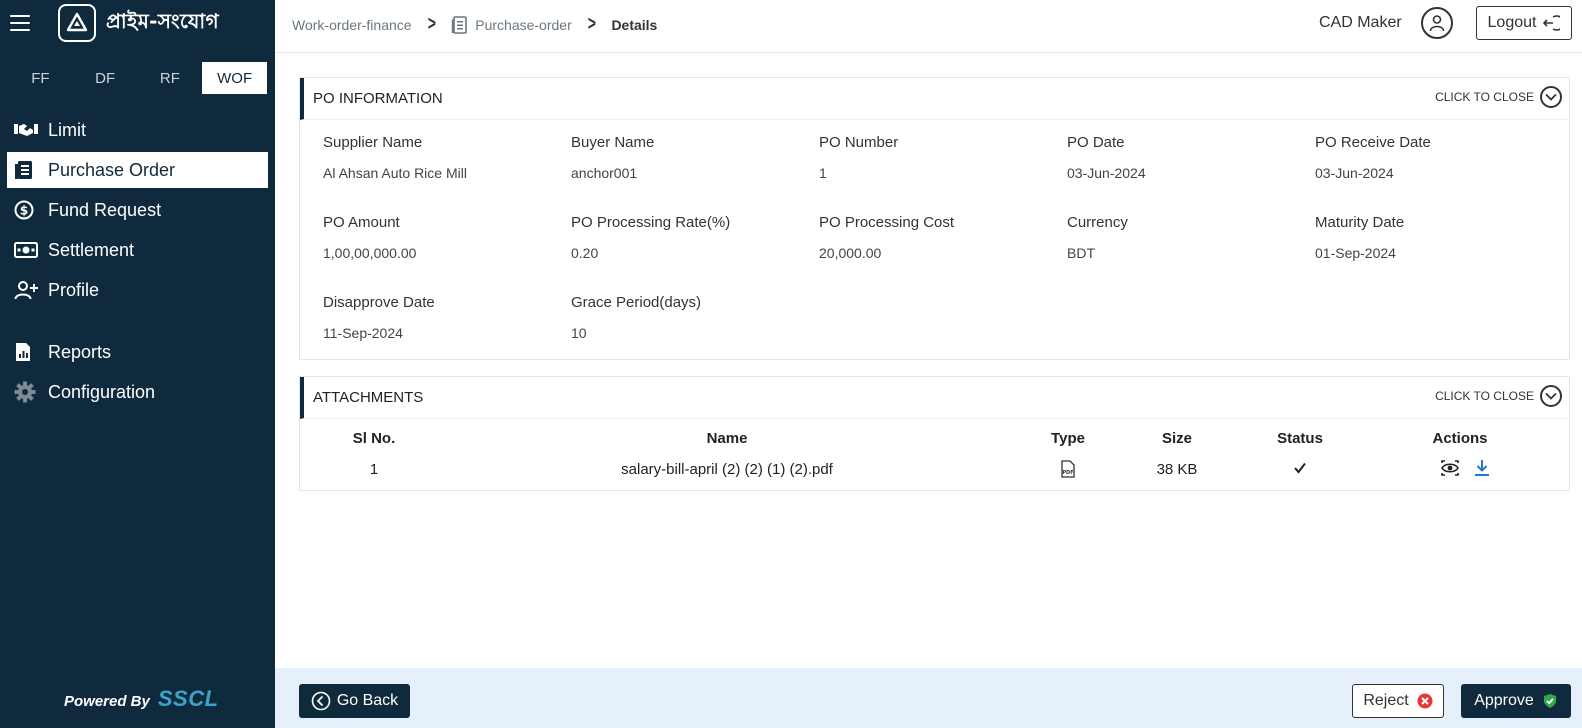 The image size is (1582, 728). I want to click on panel-title: PO INFORMATION, so click(378, 98).